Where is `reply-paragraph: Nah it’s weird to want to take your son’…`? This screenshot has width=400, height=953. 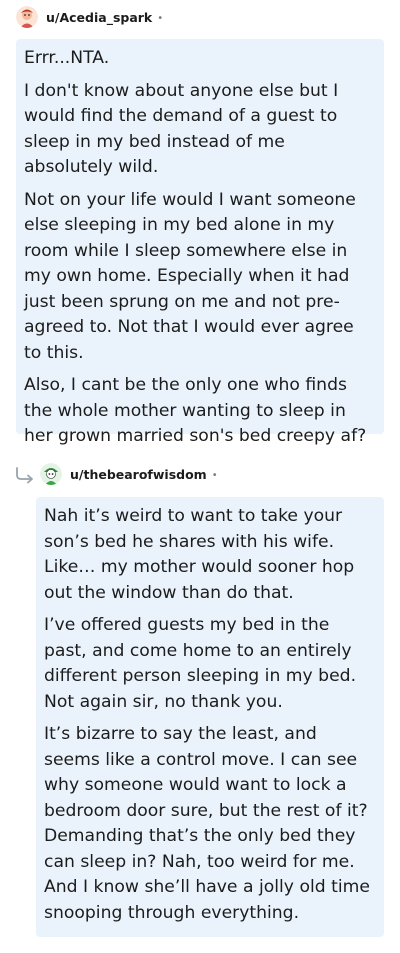 reply-paragraph: Nah it’s weird to want to take your son’… is located at coordinates (199, 554).